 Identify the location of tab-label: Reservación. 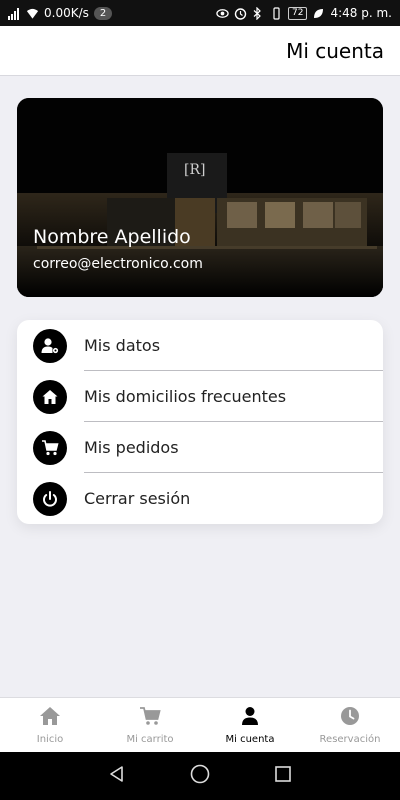
(350, 739).